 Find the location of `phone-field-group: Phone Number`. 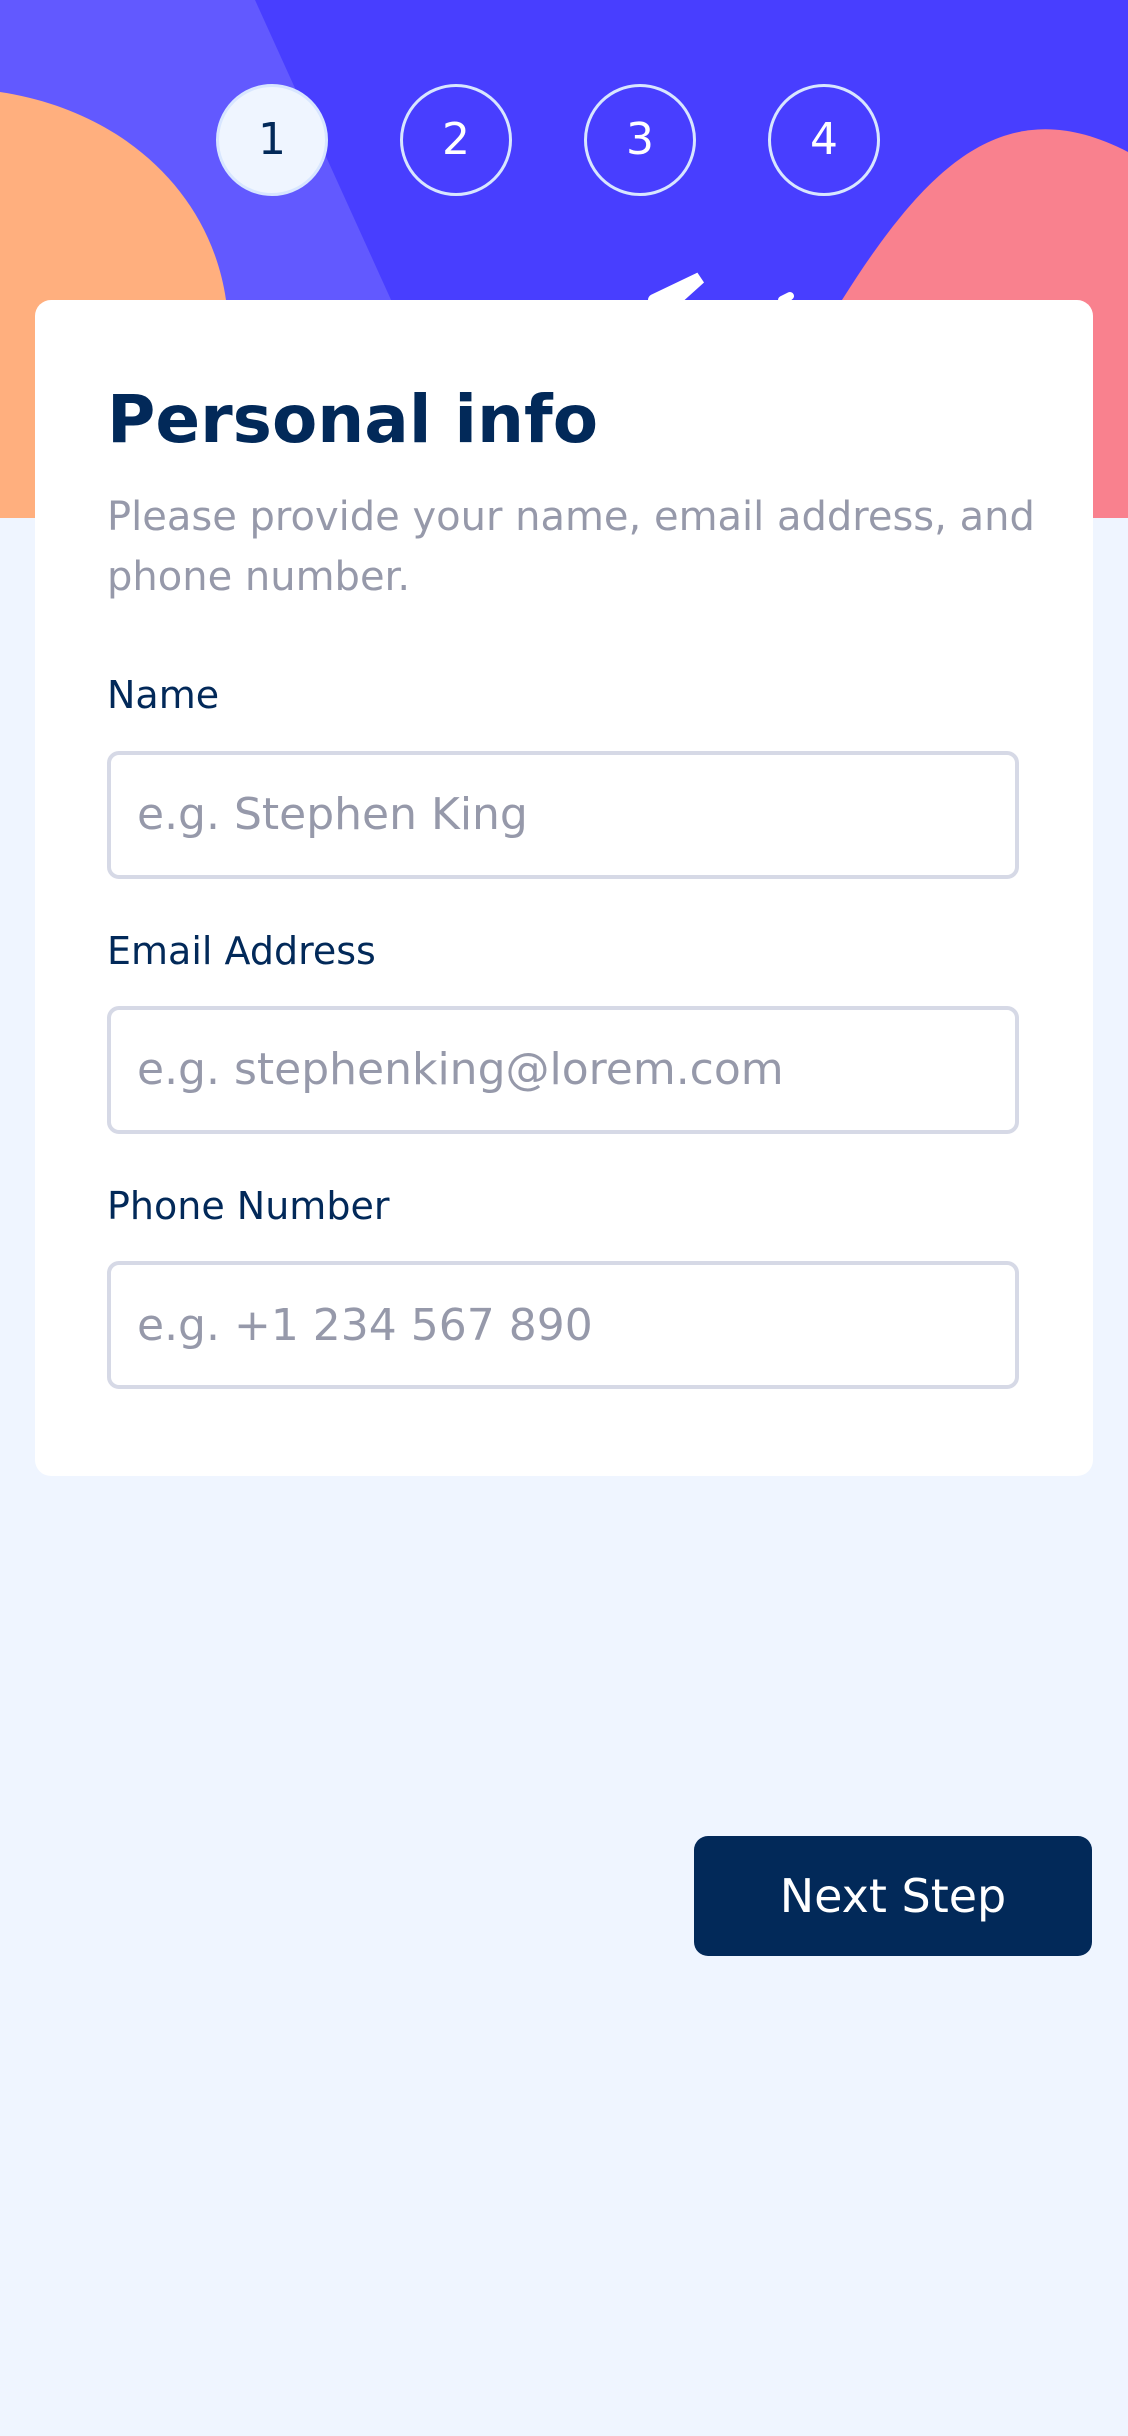

phone-field-group: Phone Number is located at coordinates (564, 1286).